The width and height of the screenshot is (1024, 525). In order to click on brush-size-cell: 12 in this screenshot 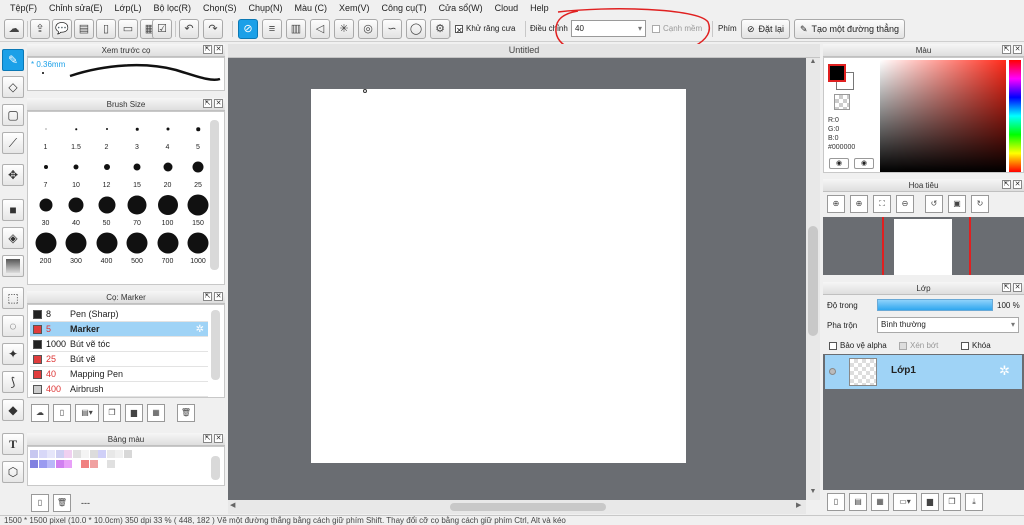, I will do `click(106, 171)`.